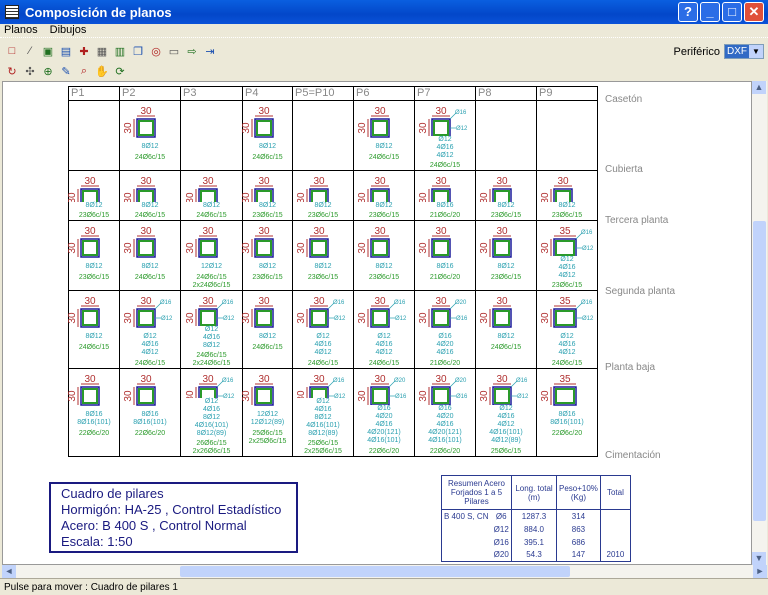 The height and width of the screenshot is (595, 768). Describe the element at coordinates (445, 329) in the screenshot. I see `pillar-cell: 30 30 Ø20 Ø16 Ø16 4Ø20 4Ø16 21Ø6c/20` at that location.